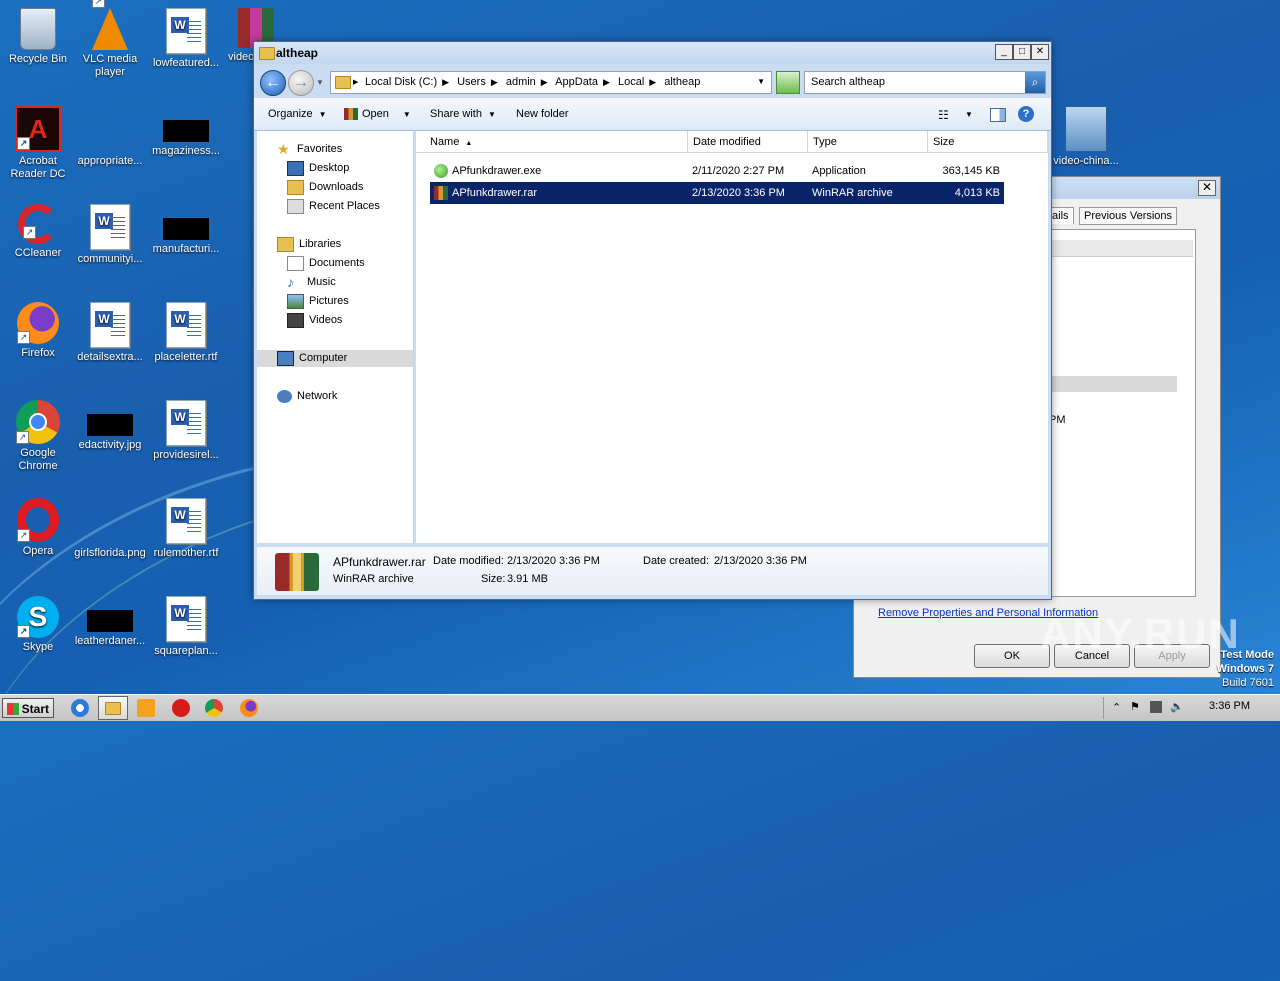  I want to click on refresh-icon, so click(788, 82).